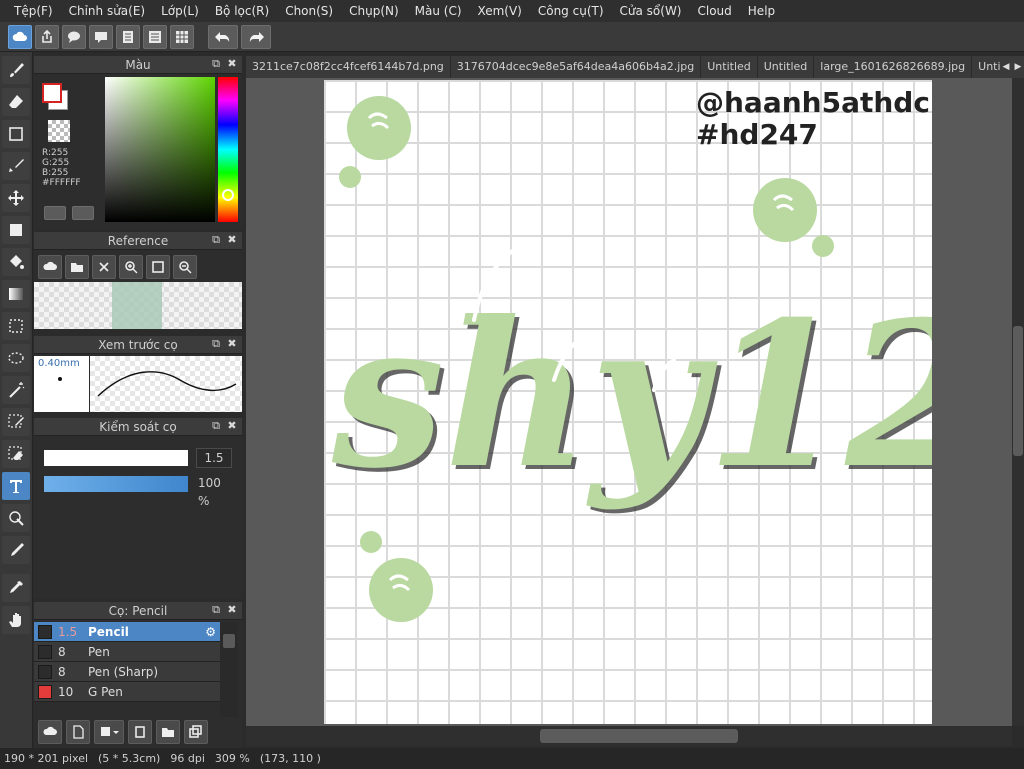 The width and height of the screenshot is (1024, 769). Describe the element at coordinates (16, 262) in the screenshot. I see `bucket-tool` at that location.